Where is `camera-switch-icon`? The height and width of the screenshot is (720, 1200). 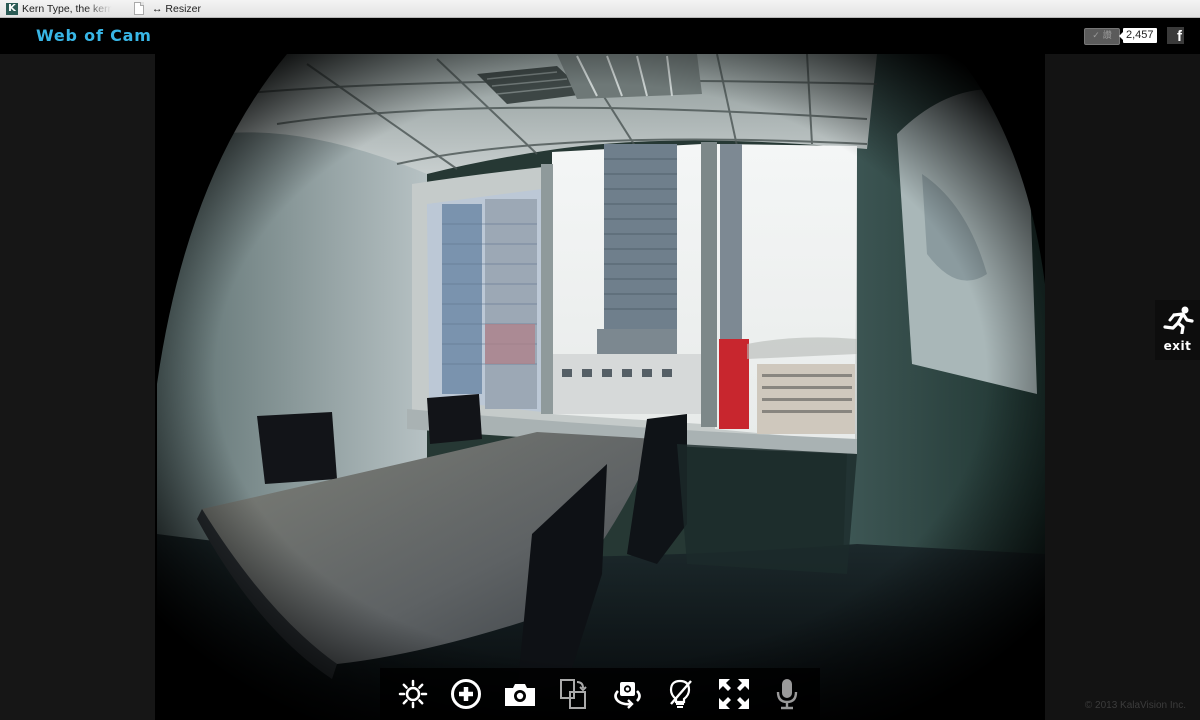 camera-switch-icon is located at coordinates (627, 695).